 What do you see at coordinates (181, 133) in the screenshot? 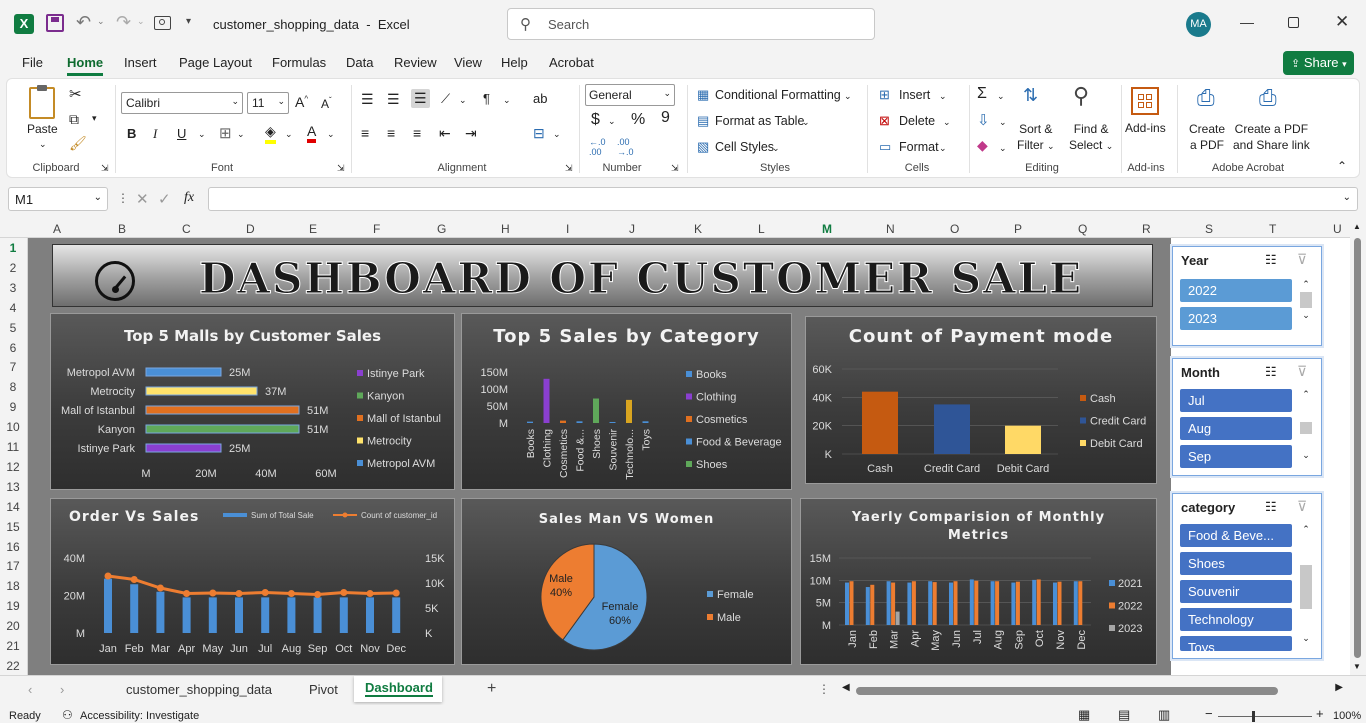
I see `underline-icon: U` at bounding box center [181, 133].